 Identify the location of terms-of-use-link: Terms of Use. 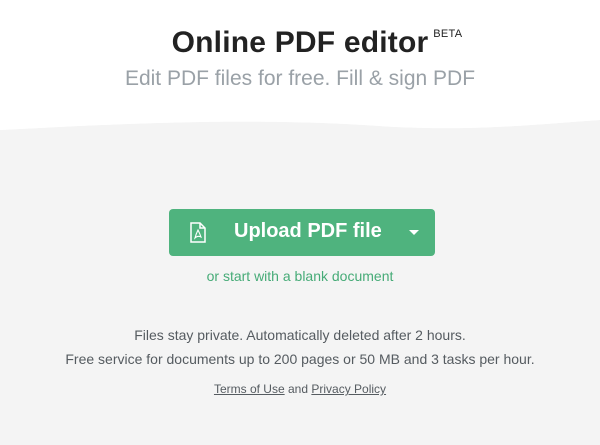
(249, 389).